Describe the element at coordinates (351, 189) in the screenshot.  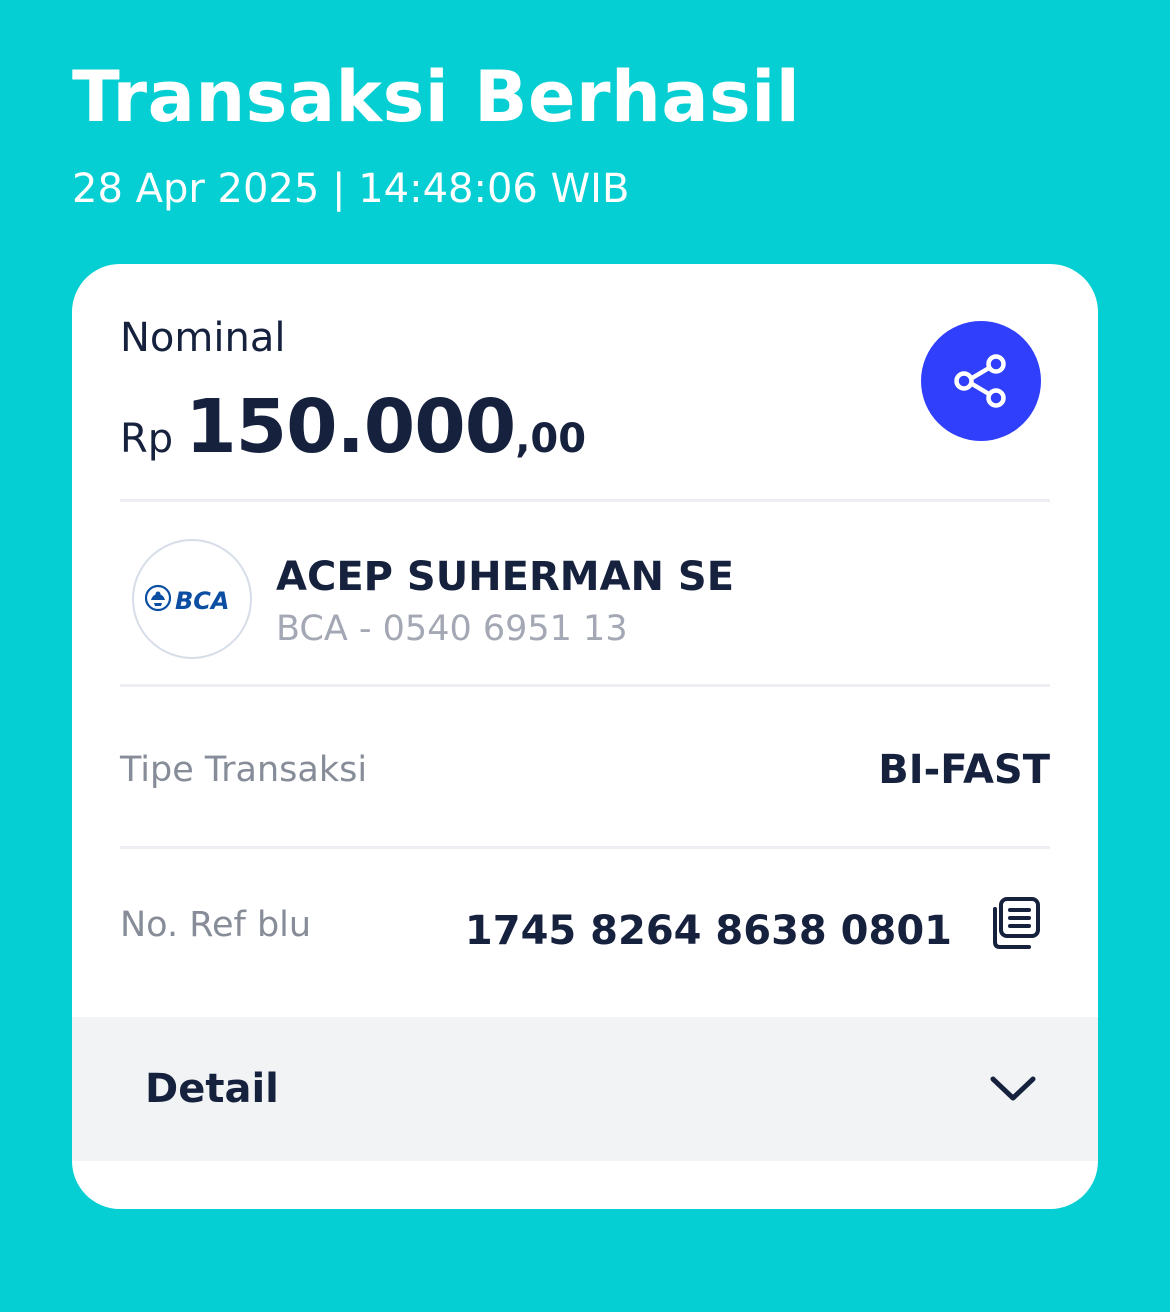
I see `transaction-datetime: 28 Apr 2025 | 14:48:06 WIB` at that location.